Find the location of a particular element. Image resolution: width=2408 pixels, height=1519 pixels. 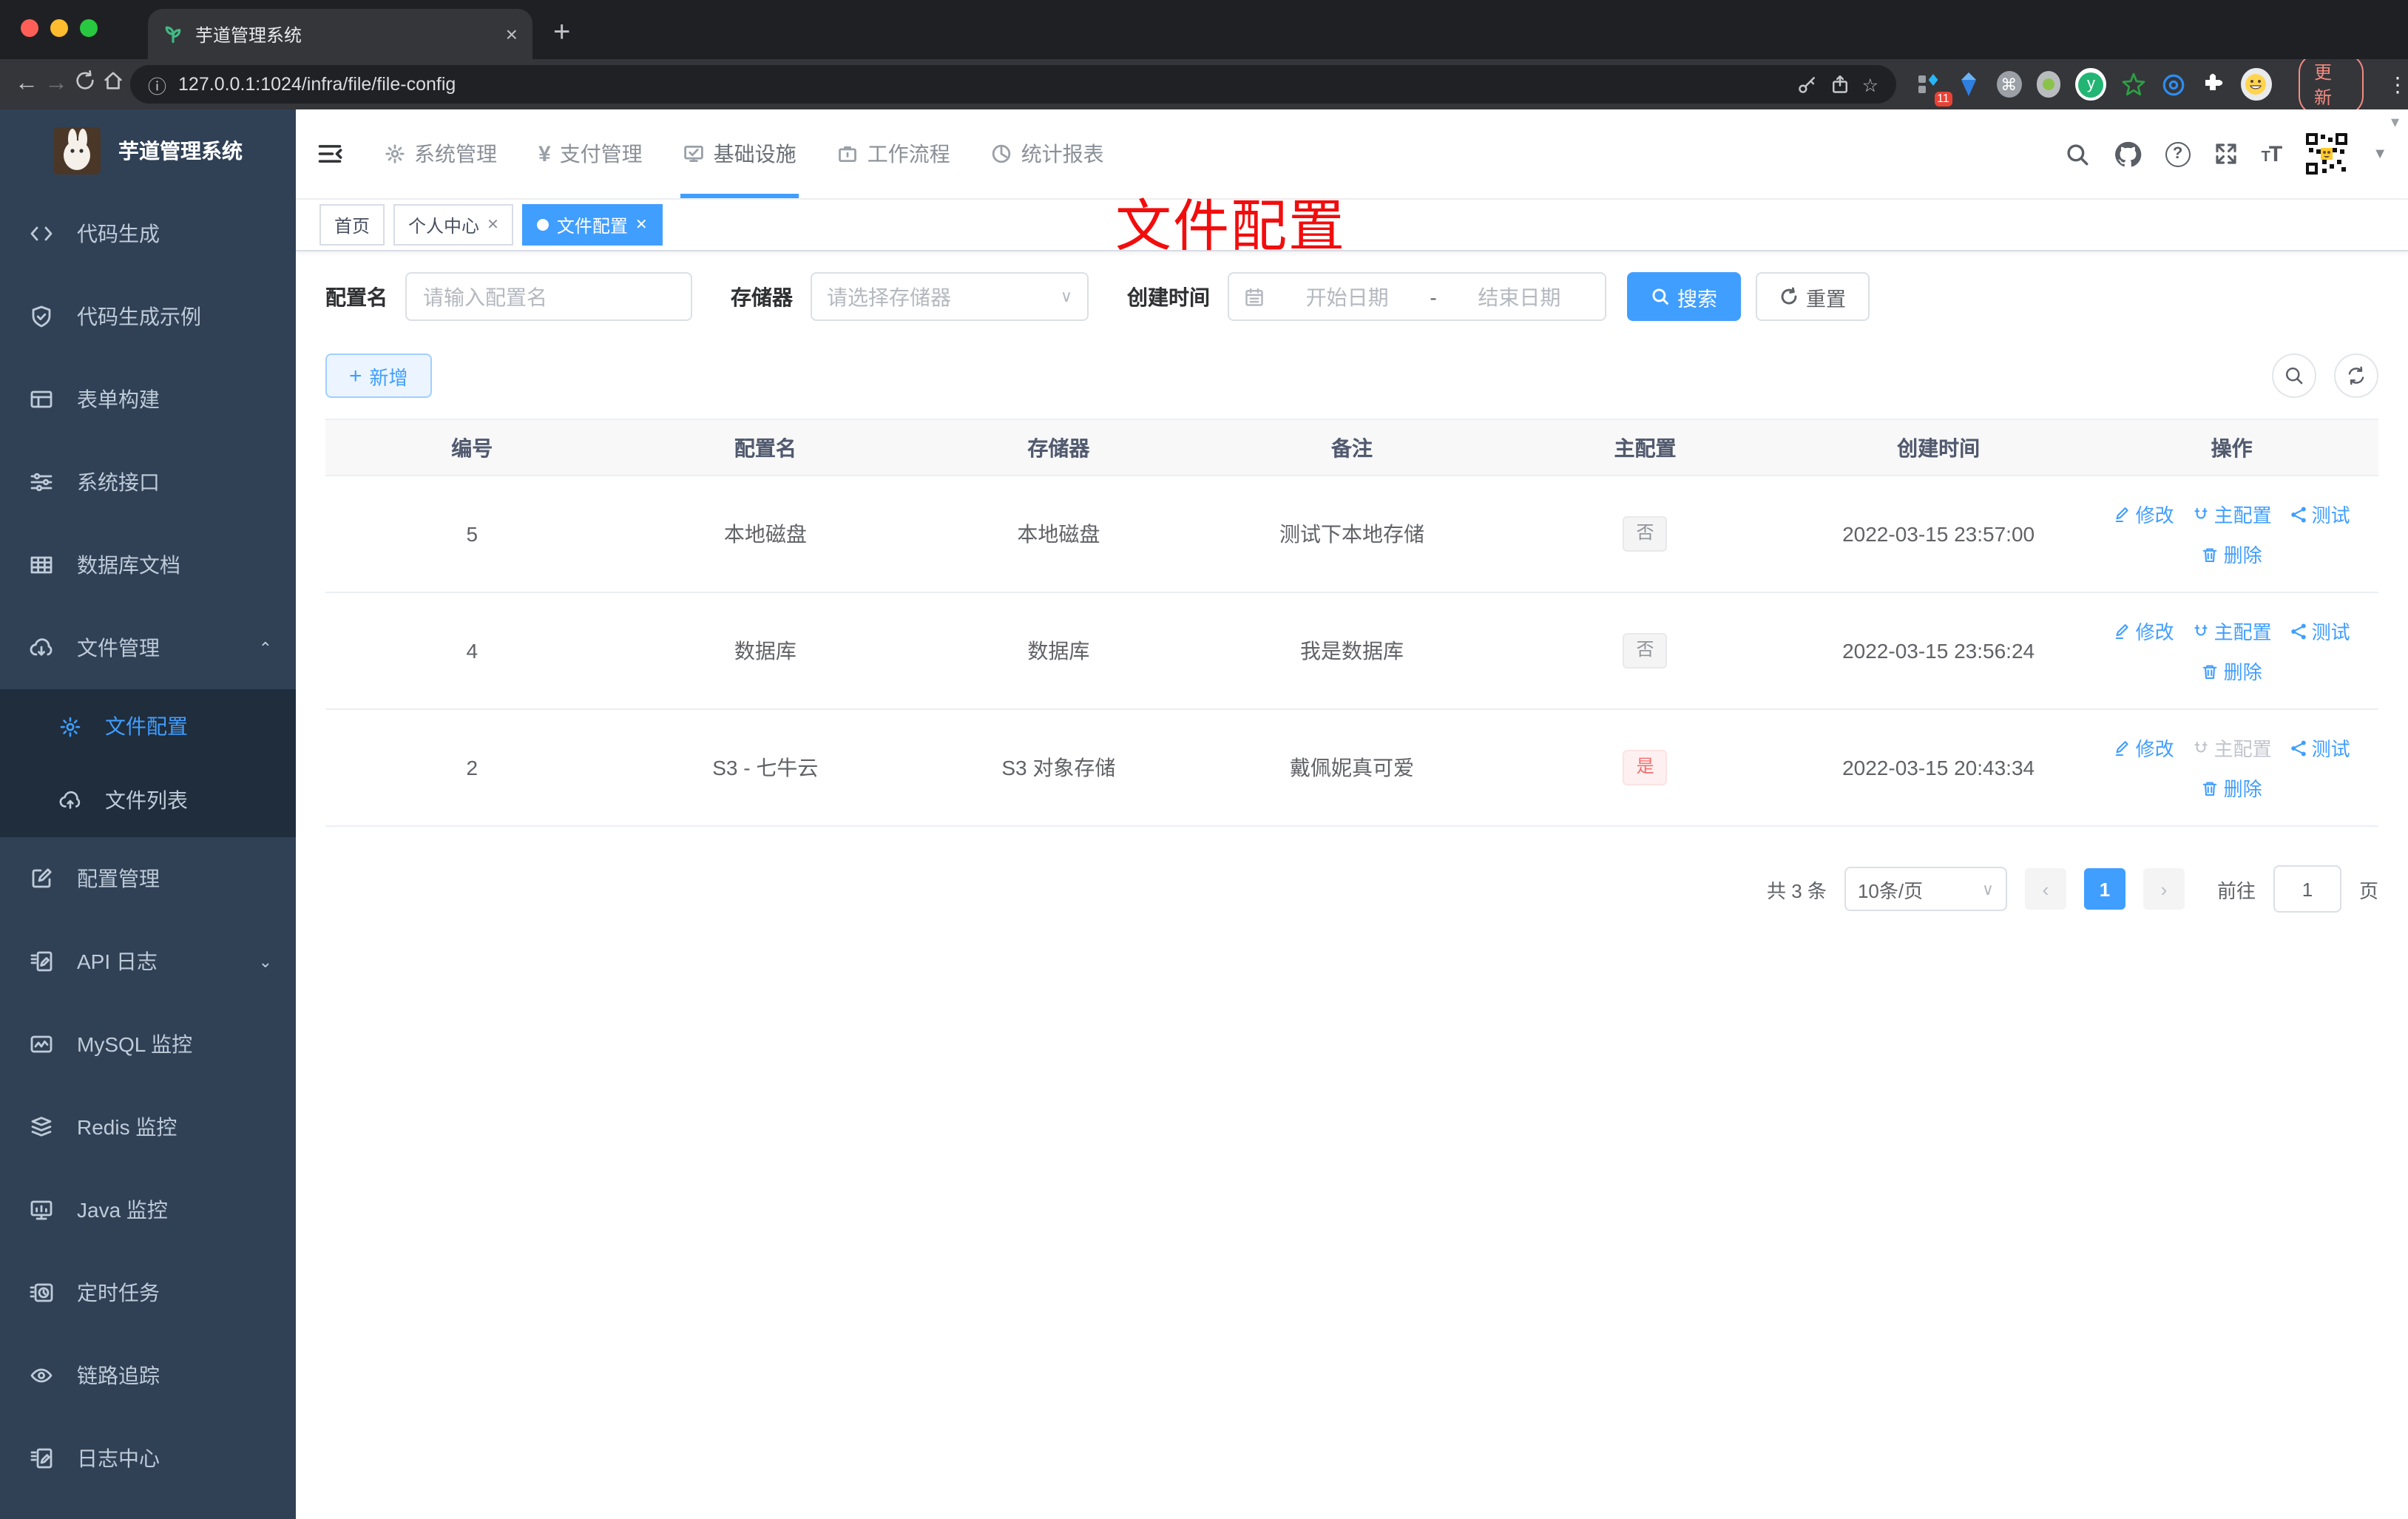

sidebar-item-db-doc: 数据库文档 is located at coordinates (148, 565).